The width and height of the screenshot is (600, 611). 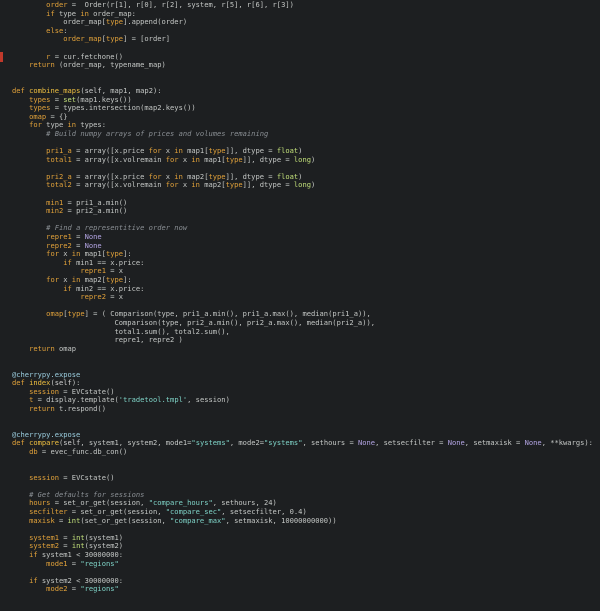 What do you see at coordinates (208, 400) in the screenshot?
I see `code-token: , session)` at bounding box center [208, 400].